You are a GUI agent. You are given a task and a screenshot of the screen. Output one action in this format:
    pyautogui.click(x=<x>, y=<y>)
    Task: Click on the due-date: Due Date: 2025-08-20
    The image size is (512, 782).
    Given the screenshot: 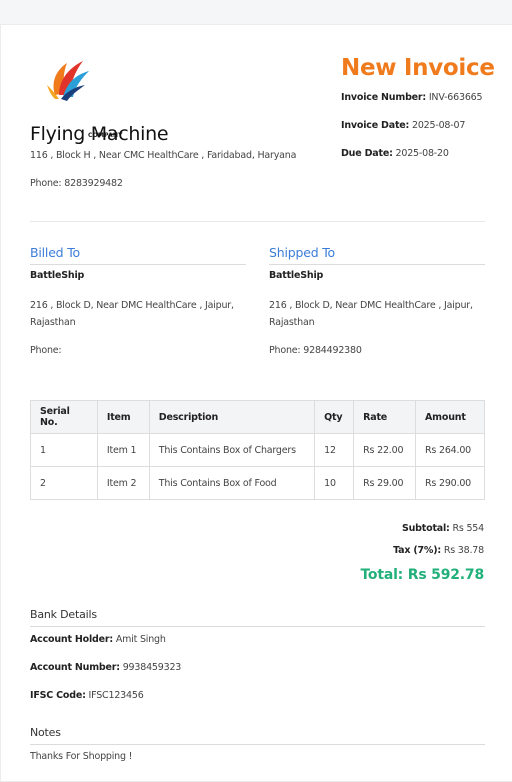 What is the action you would take?
    pyautogui.click(x=395, y=153)
    